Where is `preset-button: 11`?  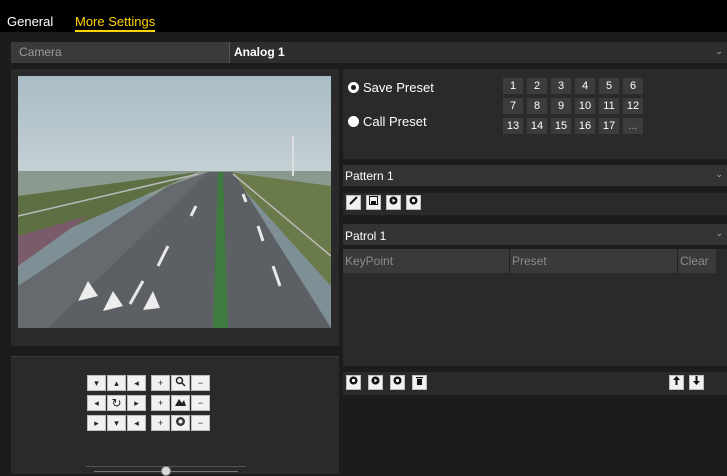
preset-button: 11 is located at coordinates (609, 106).